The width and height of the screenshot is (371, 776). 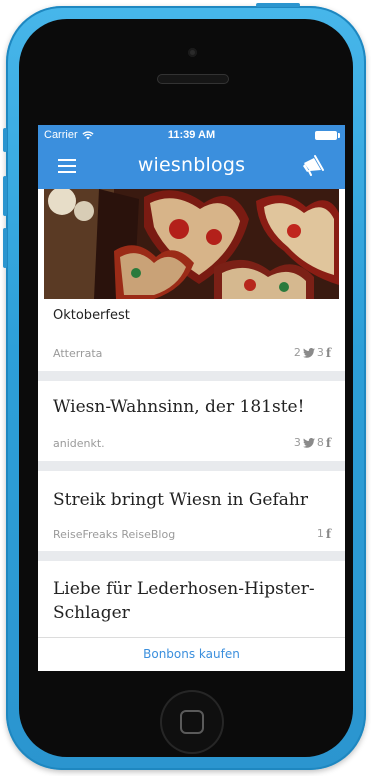 I want to click on status-time: 11:39 AM, so click(x=191, y=135).